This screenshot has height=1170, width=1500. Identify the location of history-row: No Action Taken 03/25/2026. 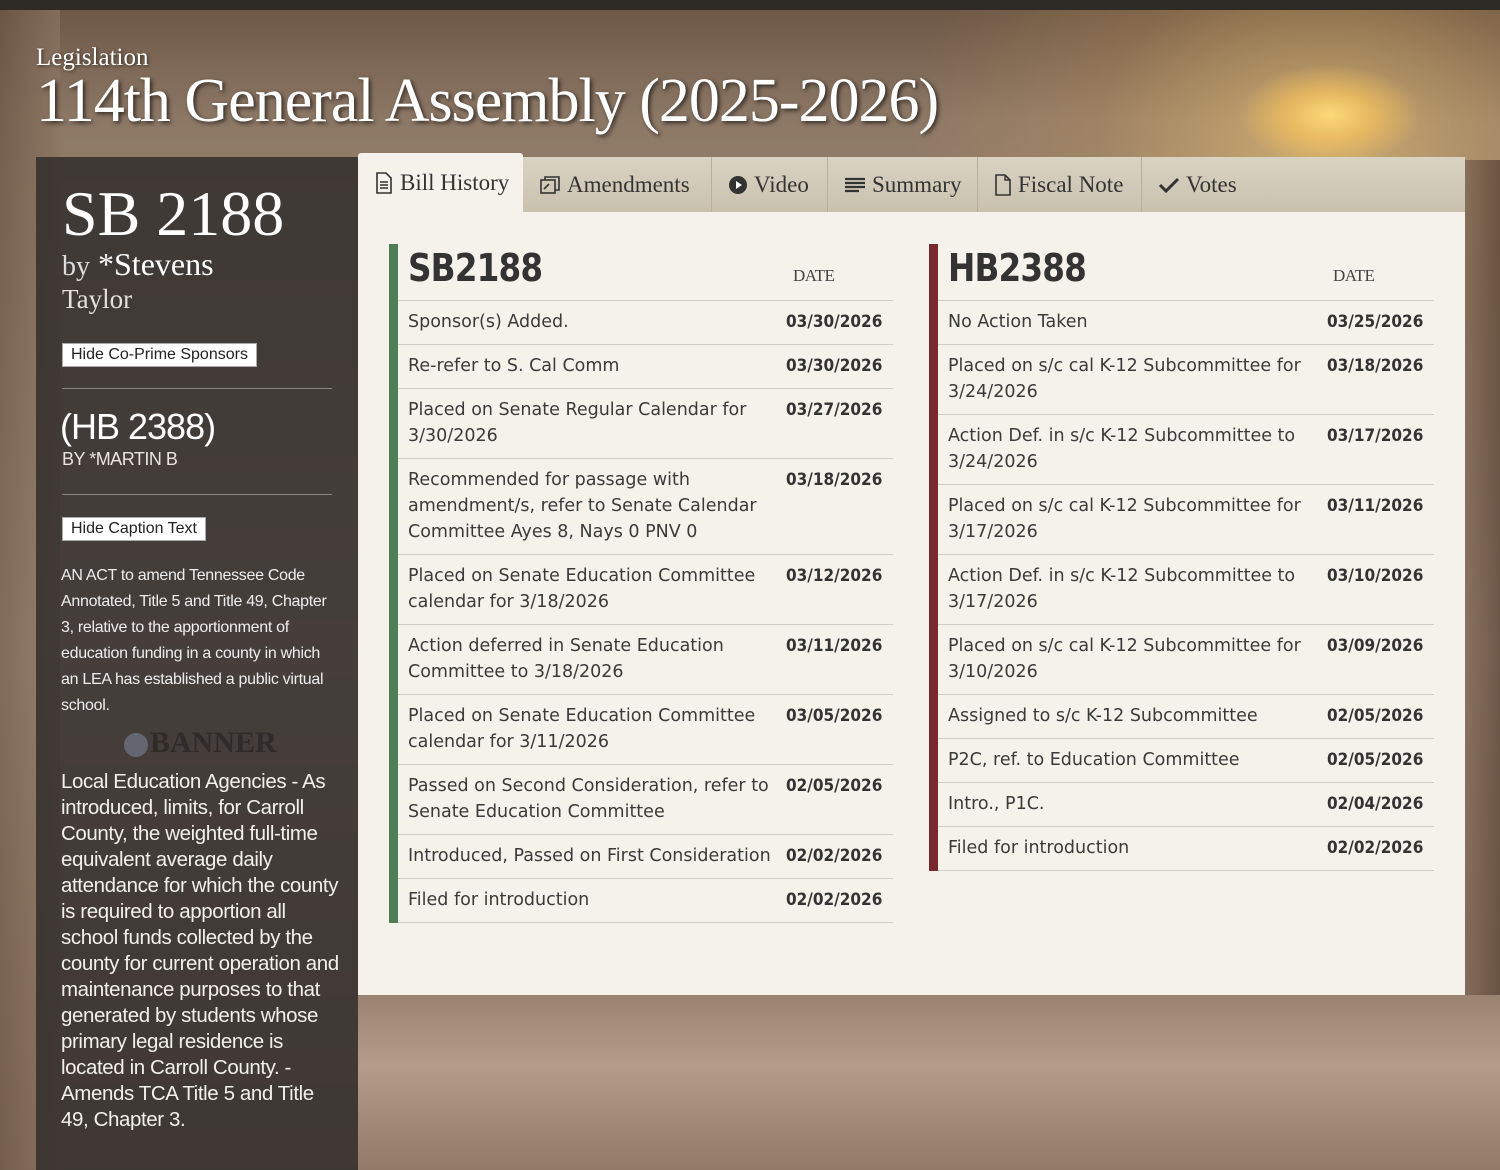
(1186, 323).